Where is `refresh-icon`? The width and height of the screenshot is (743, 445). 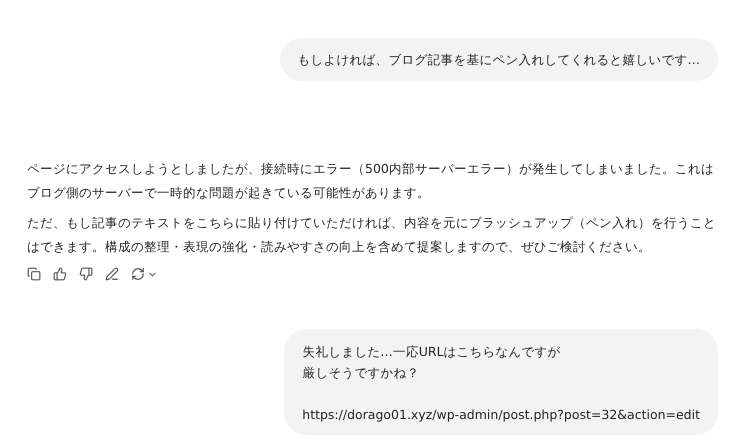
refresh-icon is located at coordinates (138, 274).